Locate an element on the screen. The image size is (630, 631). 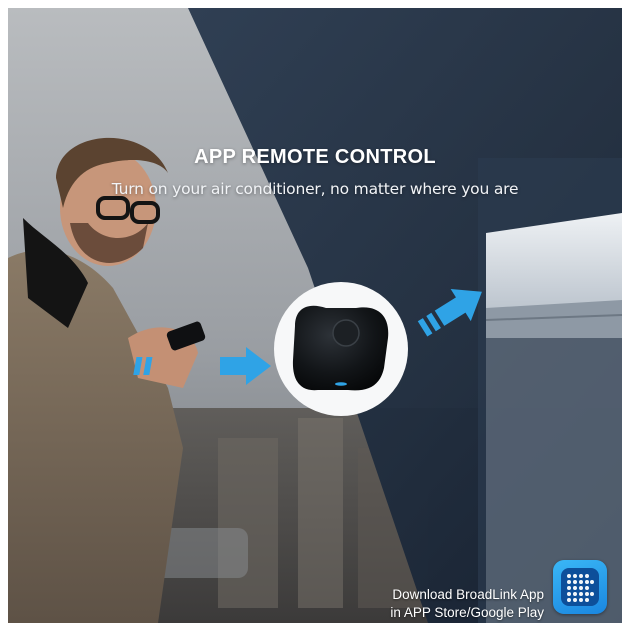
app-icon-inner is located at coordinates (580, 587).